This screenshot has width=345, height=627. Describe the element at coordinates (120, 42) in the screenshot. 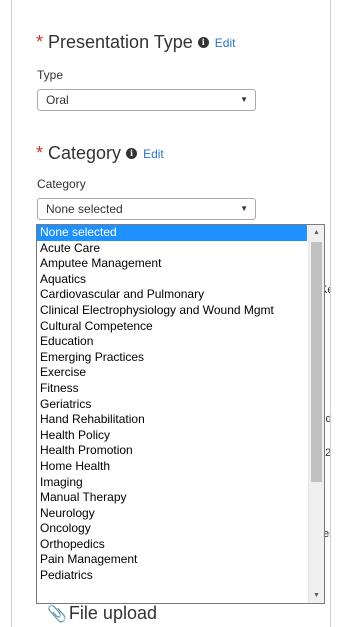

I see `presentation-type-title: Presentation Type` at that location.